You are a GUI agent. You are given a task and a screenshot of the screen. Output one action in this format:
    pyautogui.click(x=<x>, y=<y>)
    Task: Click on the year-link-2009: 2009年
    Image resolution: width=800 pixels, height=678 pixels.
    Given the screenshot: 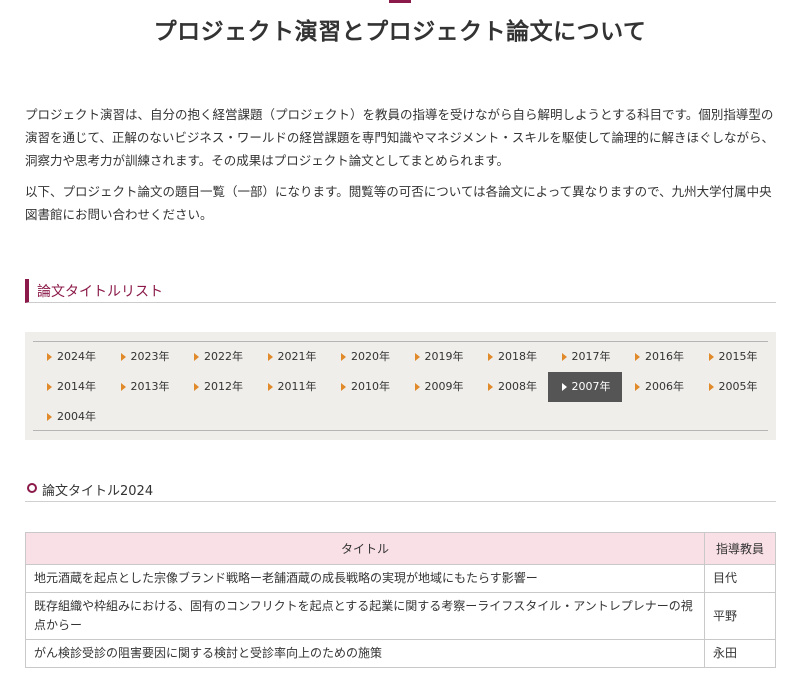 What is the action you would take?
    pyautogui.click(x=438, y=387)
    